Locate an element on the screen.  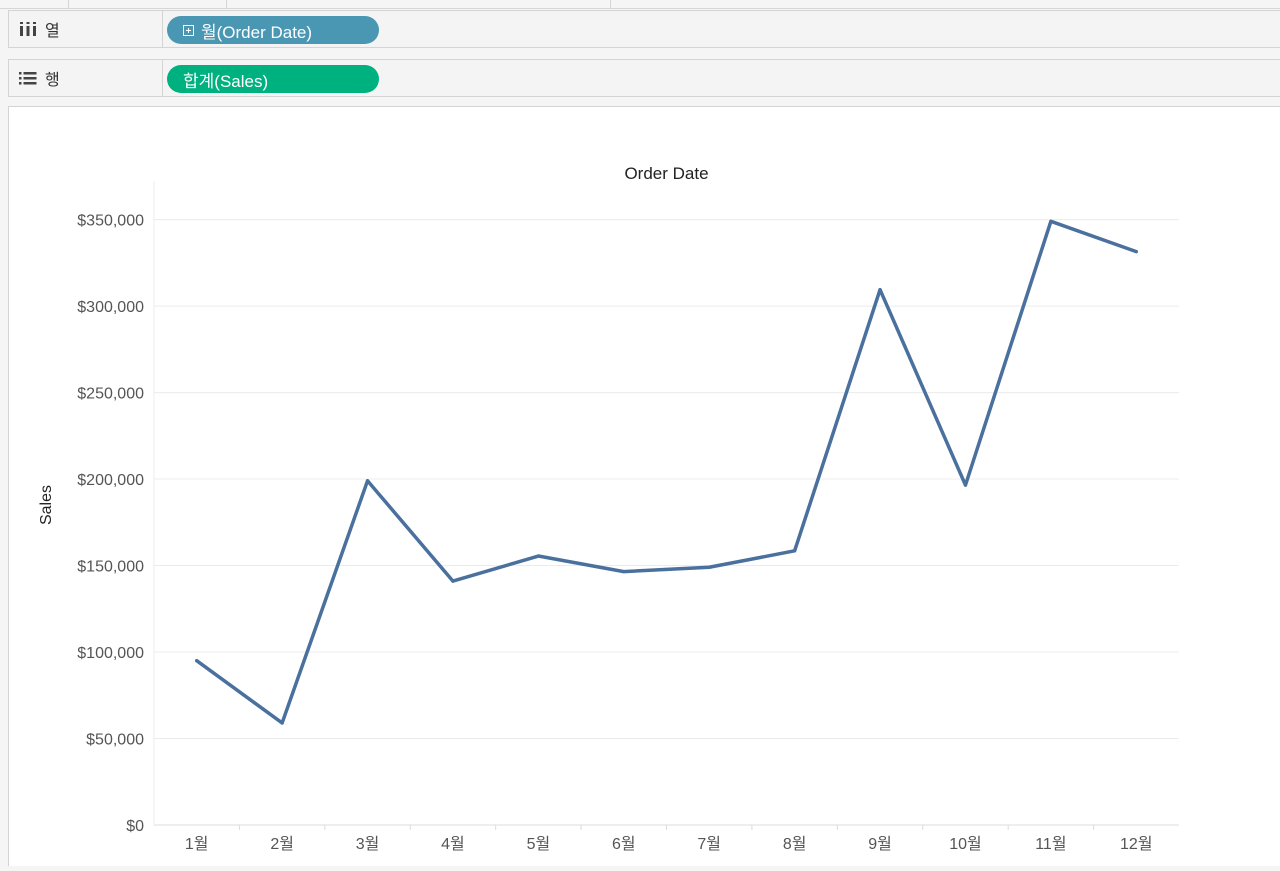
x-axis-ticks: 1월 2월 3월 4월 5월 6월 7월 8월 9월 10월 11월 12월 is located at coordinates (669, 839).